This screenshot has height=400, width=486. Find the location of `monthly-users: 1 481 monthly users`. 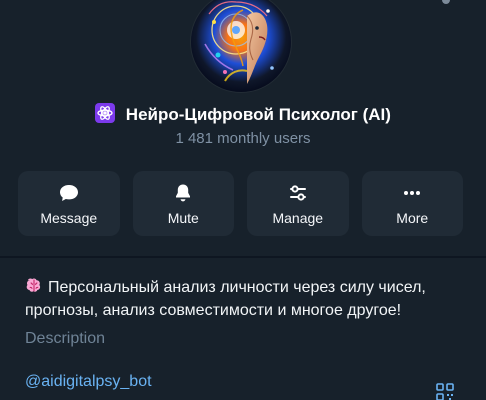

monthly-users: 1 481 monthly users is located at coordinates (243, 138).